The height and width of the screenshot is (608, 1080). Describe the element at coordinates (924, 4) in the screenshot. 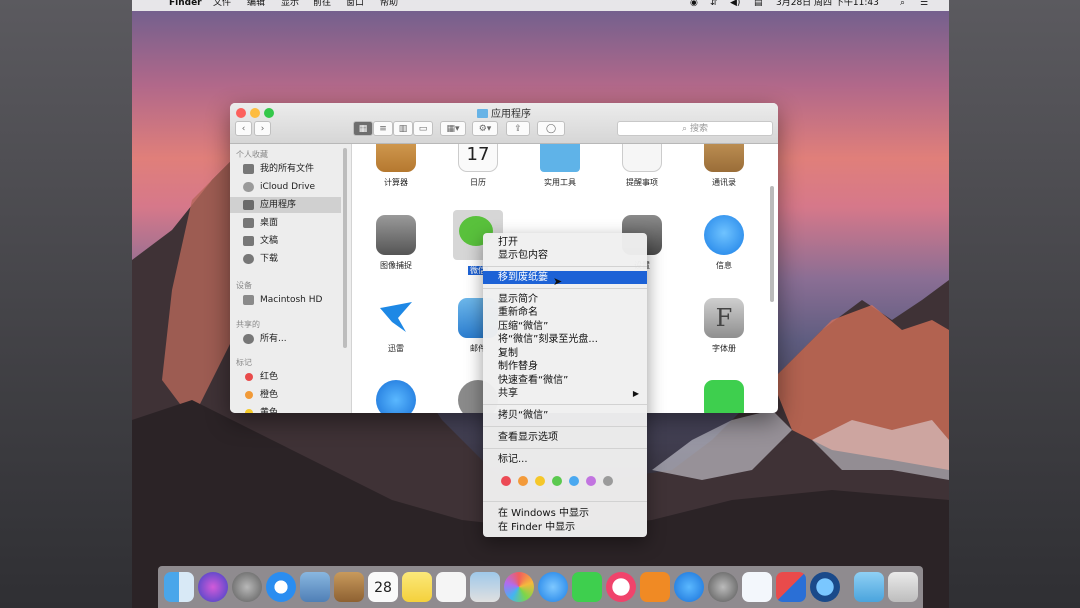

I see `notification-center-icon: ☰` at that location.